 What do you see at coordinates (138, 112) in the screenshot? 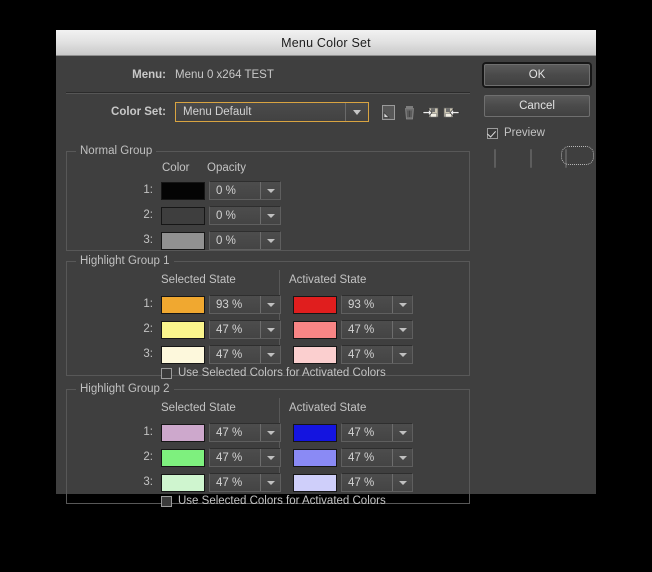
I see `color-set-label: Color Set:` at bounding box center [138, 112].